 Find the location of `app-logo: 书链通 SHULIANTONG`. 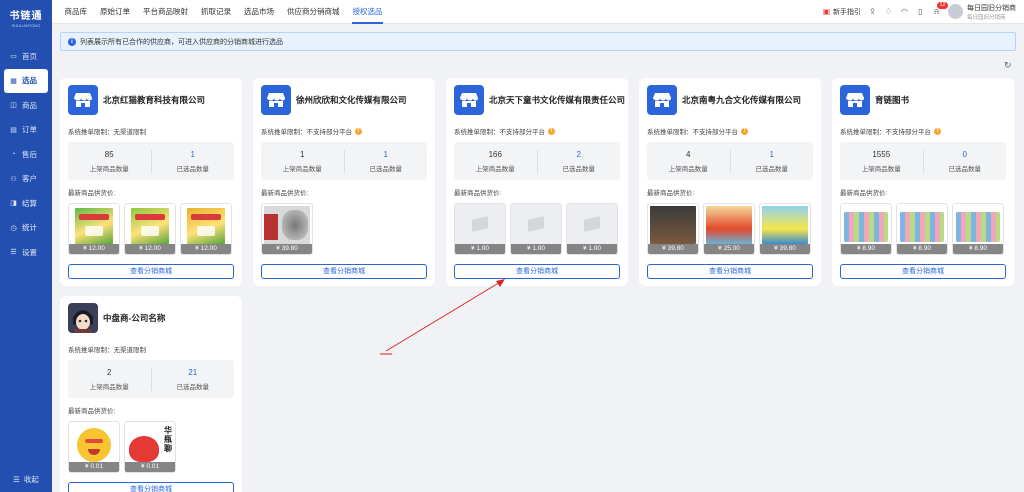

app-logo: 书链通 SHULIANTONG is located at coordinates (26, 17).